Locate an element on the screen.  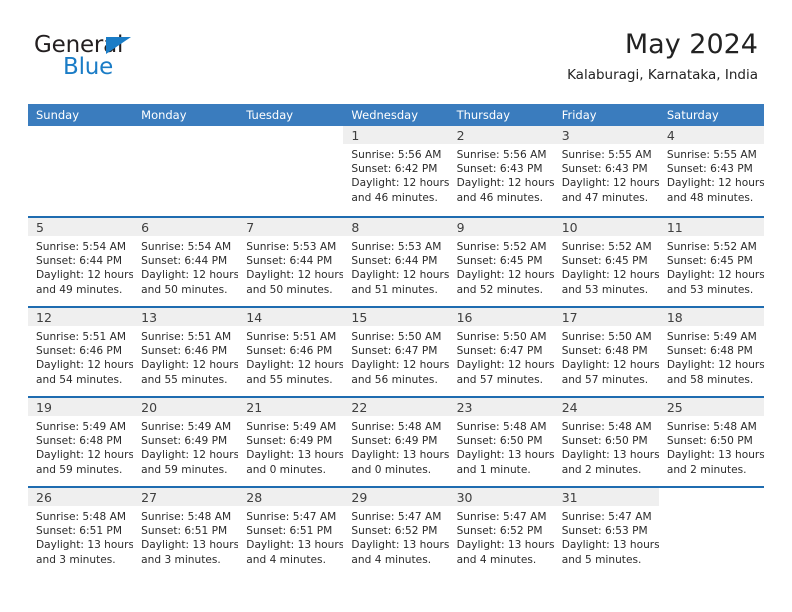
sunset-text: Sunset: 6:48 PM is located at coordinates (604, 351).